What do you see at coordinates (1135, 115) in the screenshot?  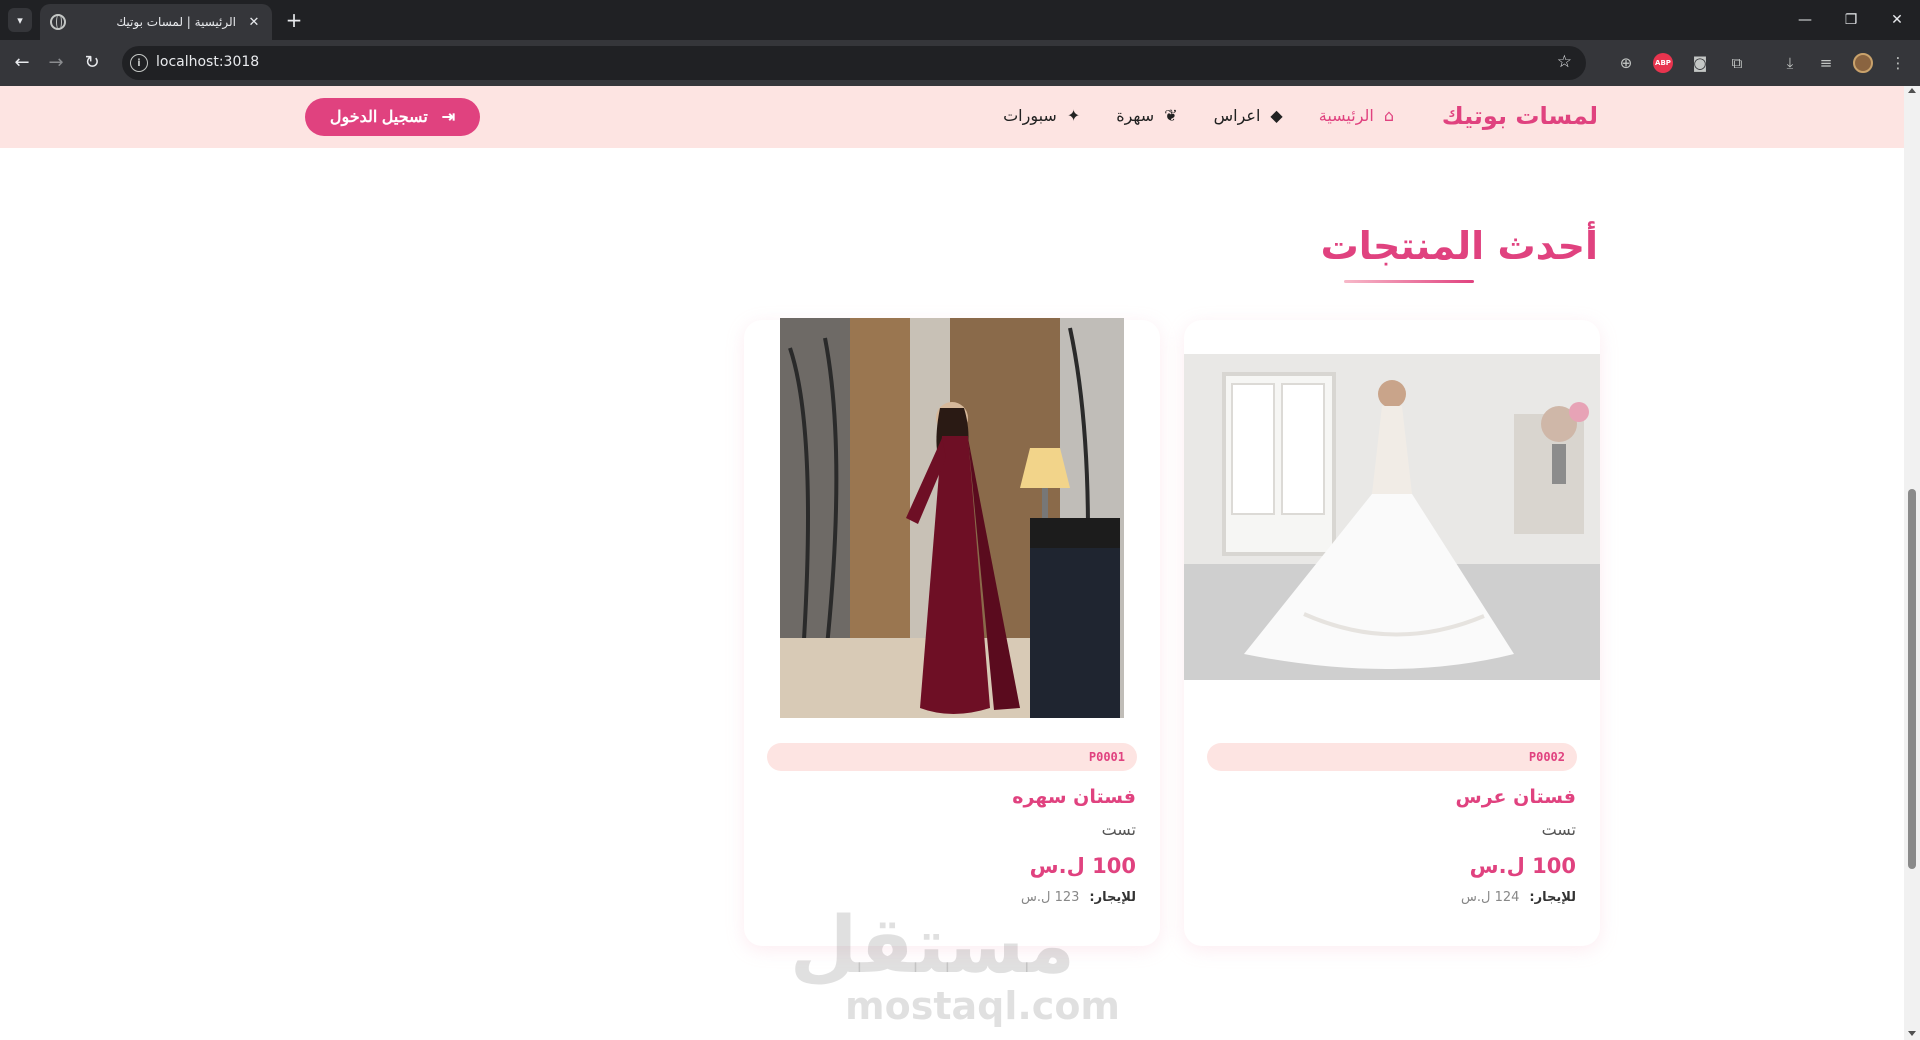 I see `nav-item-label: سهرة` at bounding box center [1135, 115].